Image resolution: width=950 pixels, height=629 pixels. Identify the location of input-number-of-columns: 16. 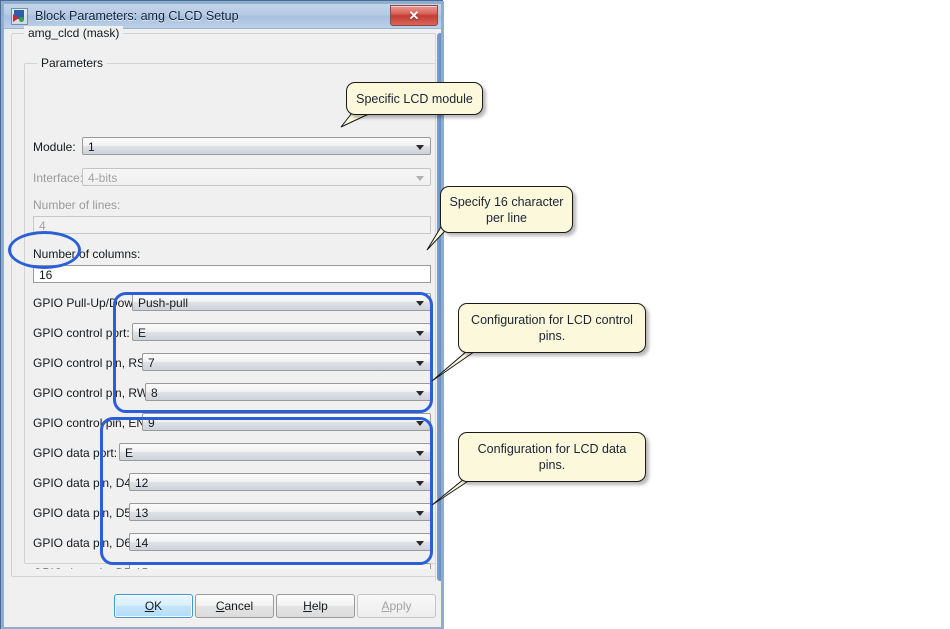
(232, 274).